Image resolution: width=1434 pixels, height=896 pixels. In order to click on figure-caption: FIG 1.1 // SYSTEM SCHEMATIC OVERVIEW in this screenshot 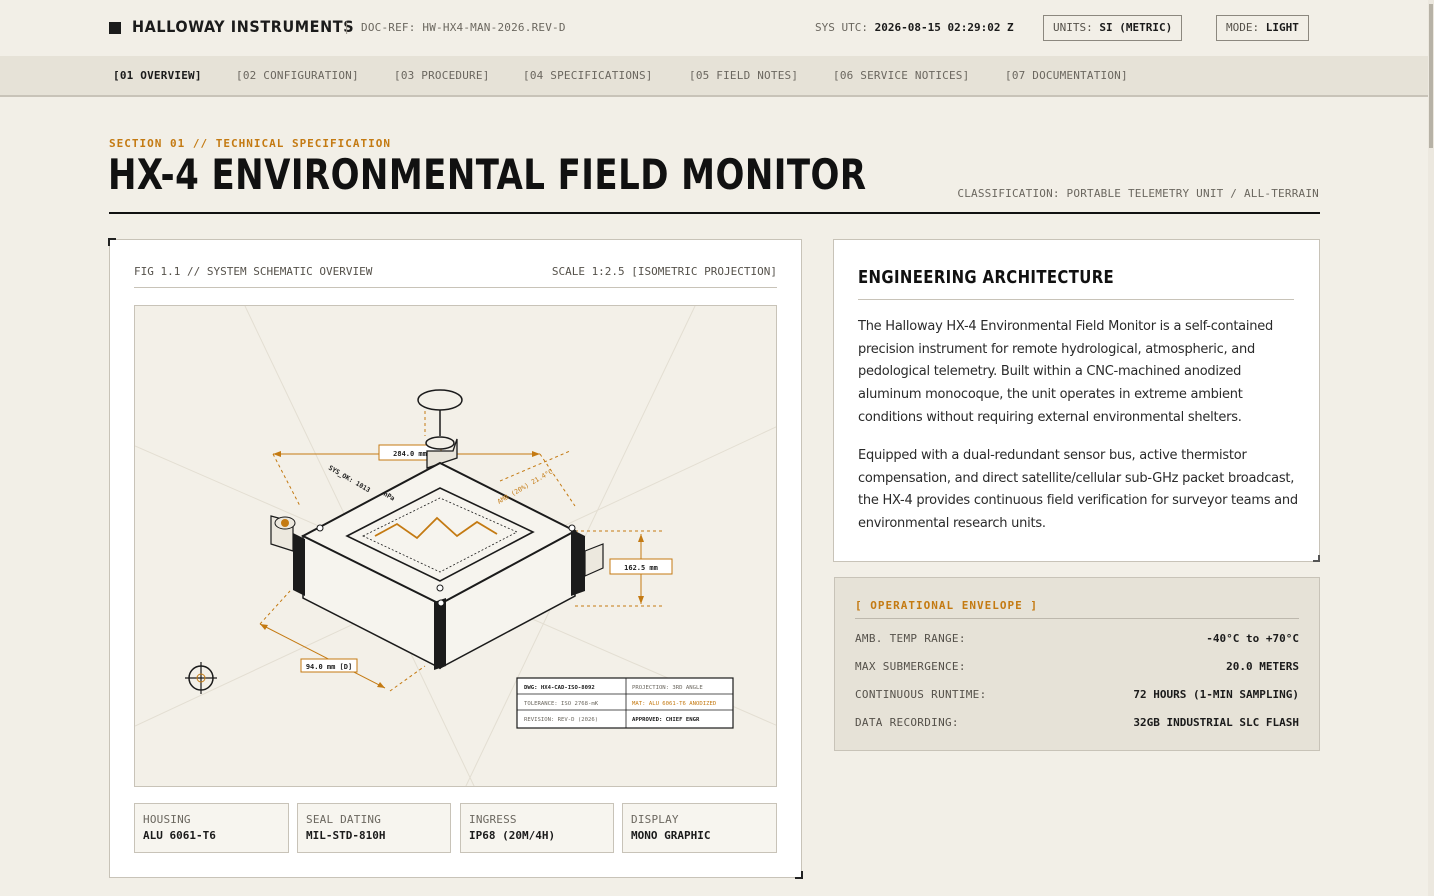, I will do `click(253, 271)`.